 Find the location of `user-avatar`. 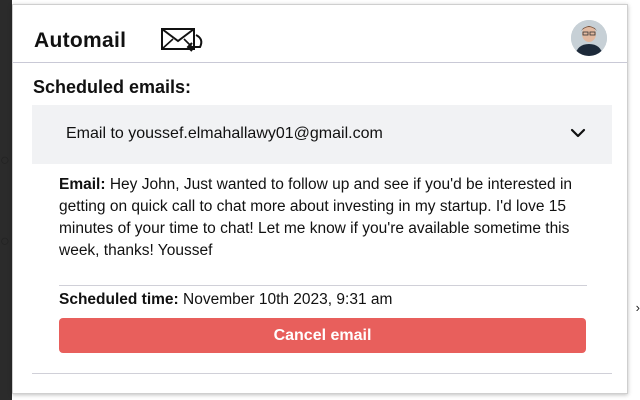

user-avatar is located at coordinates (589, 38).